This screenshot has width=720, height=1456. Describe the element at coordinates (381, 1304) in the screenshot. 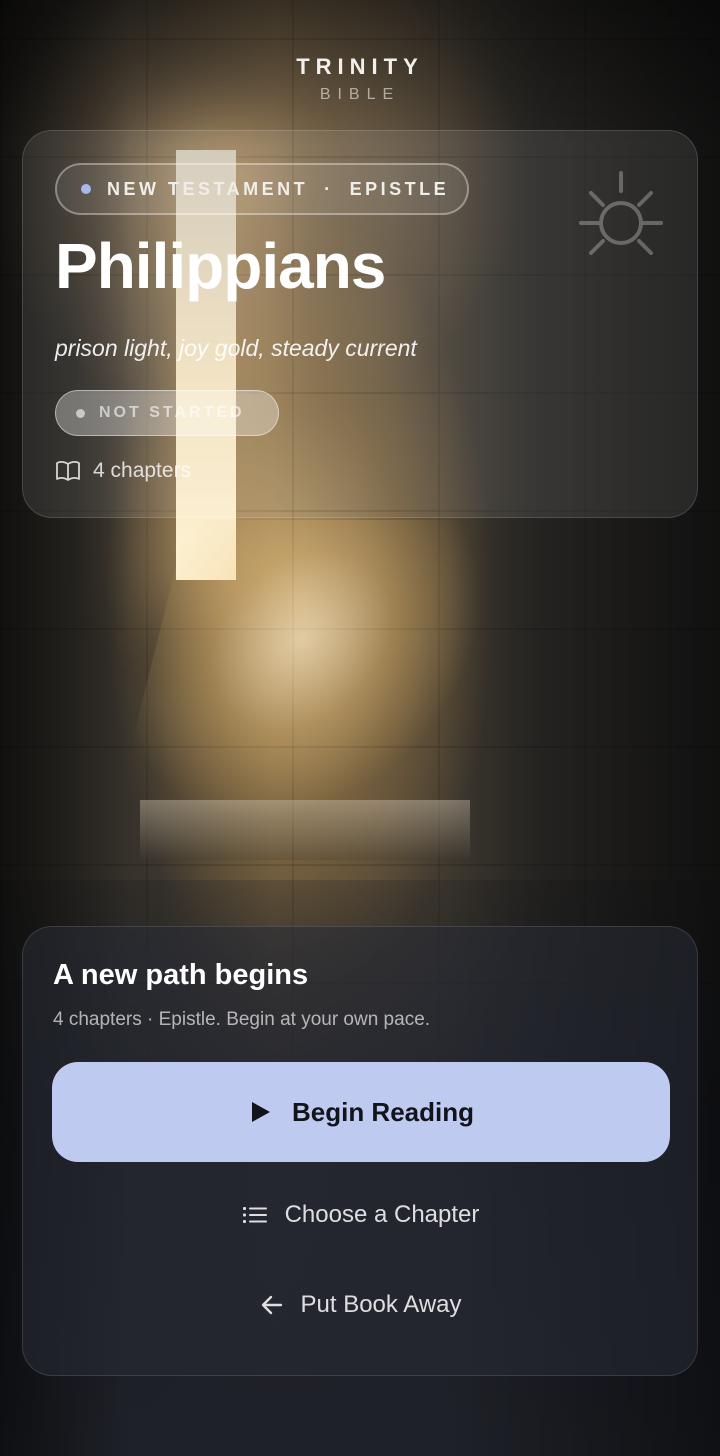

I see `put-book-away-label: Put Book Away` at that location.